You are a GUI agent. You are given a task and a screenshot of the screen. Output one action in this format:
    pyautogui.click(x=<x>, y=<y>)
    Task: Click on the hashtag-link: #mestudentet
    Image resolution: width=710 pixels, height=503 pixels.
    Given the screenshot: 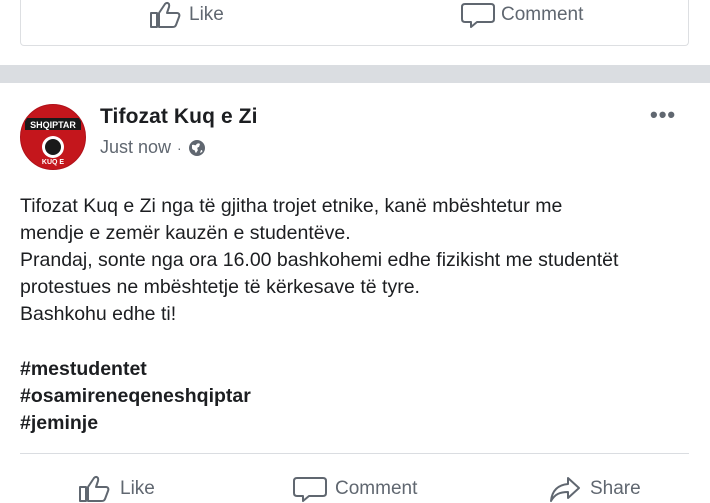 What is the action you would take?
    pyautogui.click(x=135, y=369)
    